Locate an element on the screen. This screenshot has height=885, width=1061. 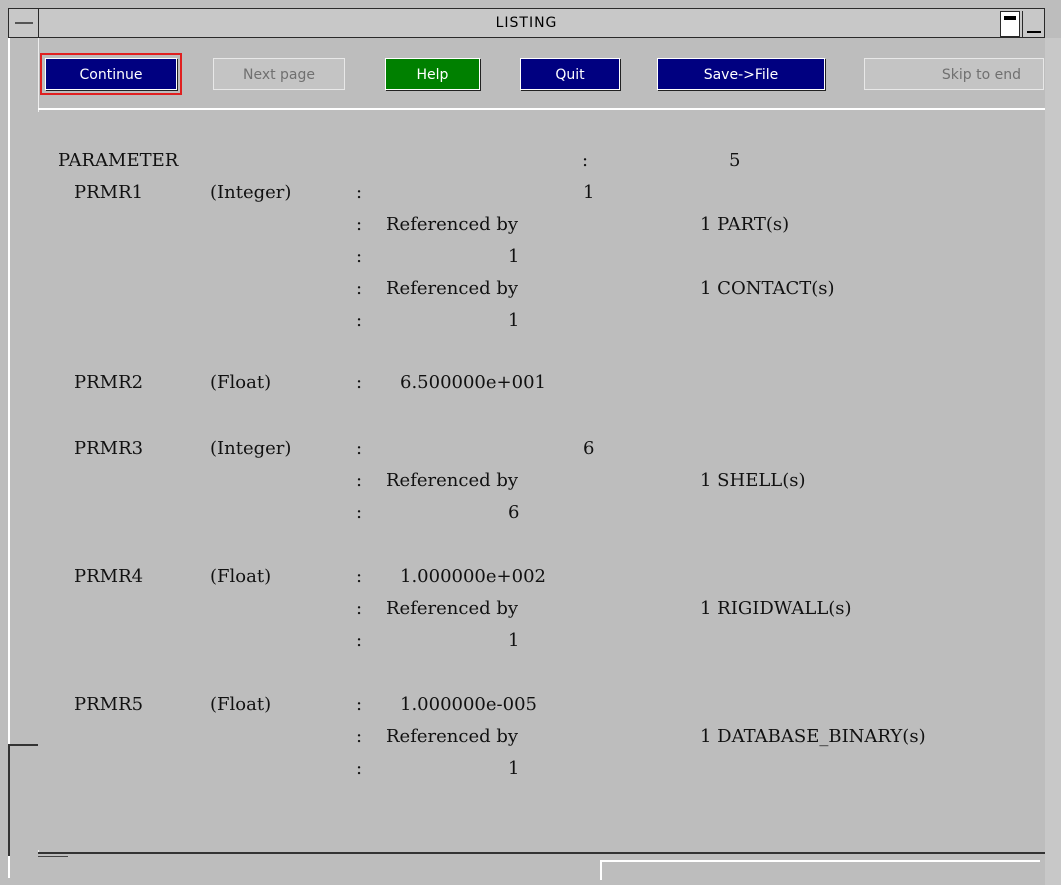
minimize-icon is located at coordinates (1010, 18).